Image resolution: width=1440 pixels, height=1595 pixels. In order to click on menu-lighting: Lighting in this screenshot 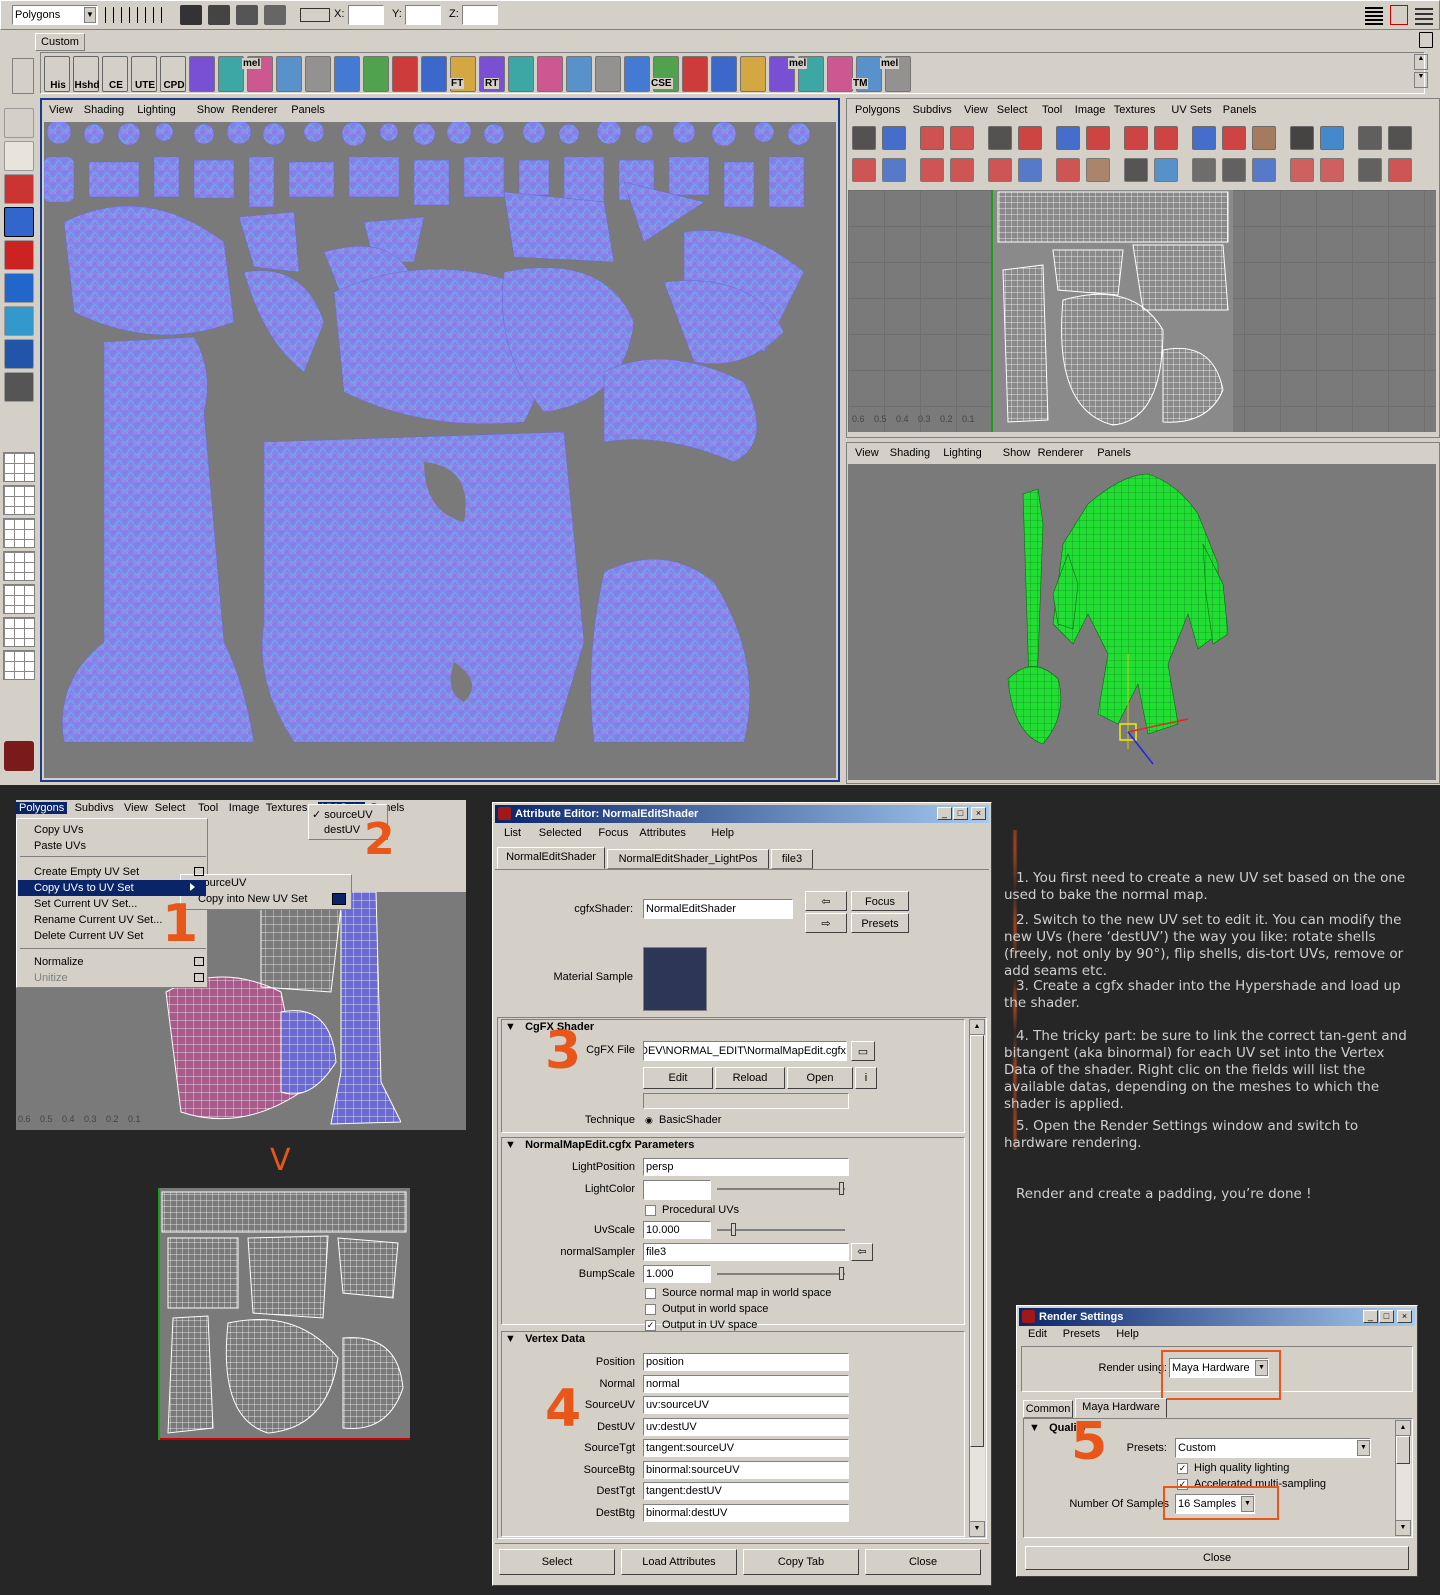, I will do `click(962, 453)`.